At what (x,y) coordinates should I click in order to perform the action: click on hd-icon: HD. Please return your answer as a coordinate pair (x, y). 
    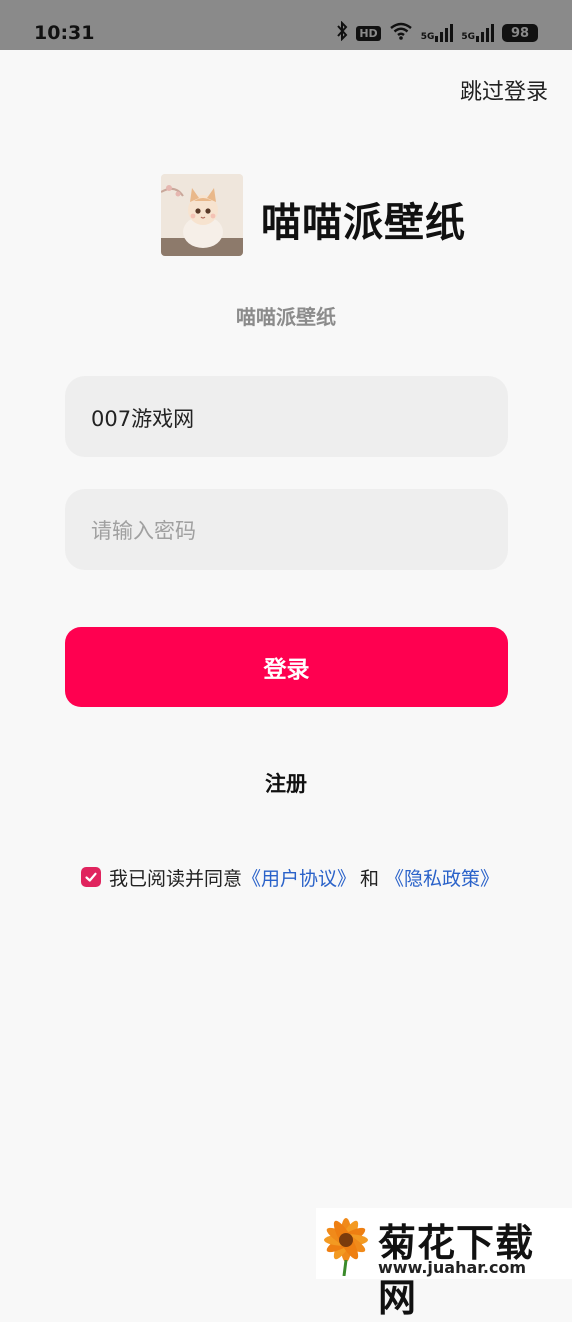
    Looking at the image, I should click on (368, 33).